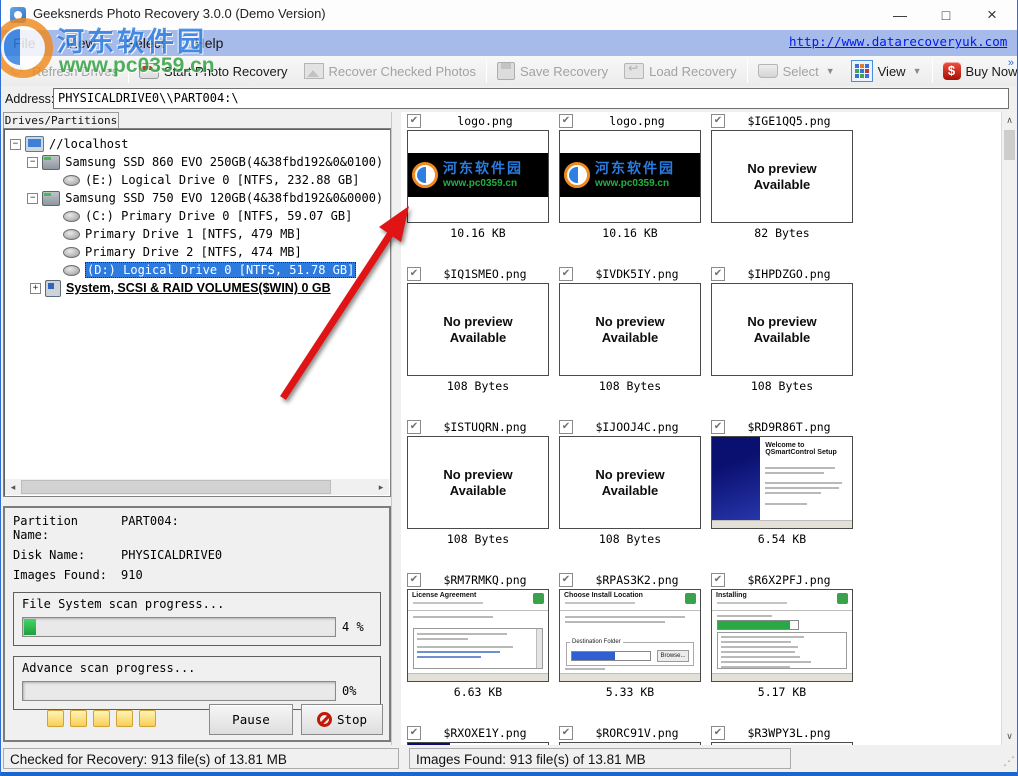  Describe the element at coordinates (886, 71) in the screenshot. I see `view-dropdown-button: View ▼` at that location.